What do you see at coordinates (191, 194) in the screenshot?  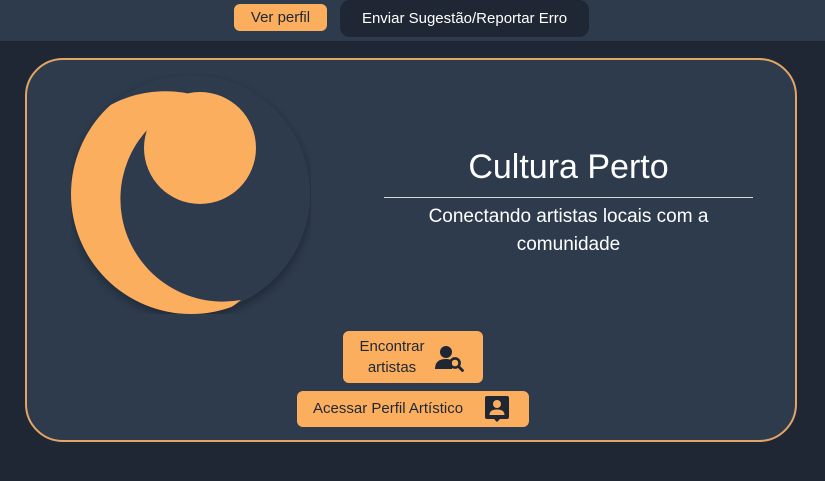 I see `crescent-moon-logo` at bounding box center [191, 194].